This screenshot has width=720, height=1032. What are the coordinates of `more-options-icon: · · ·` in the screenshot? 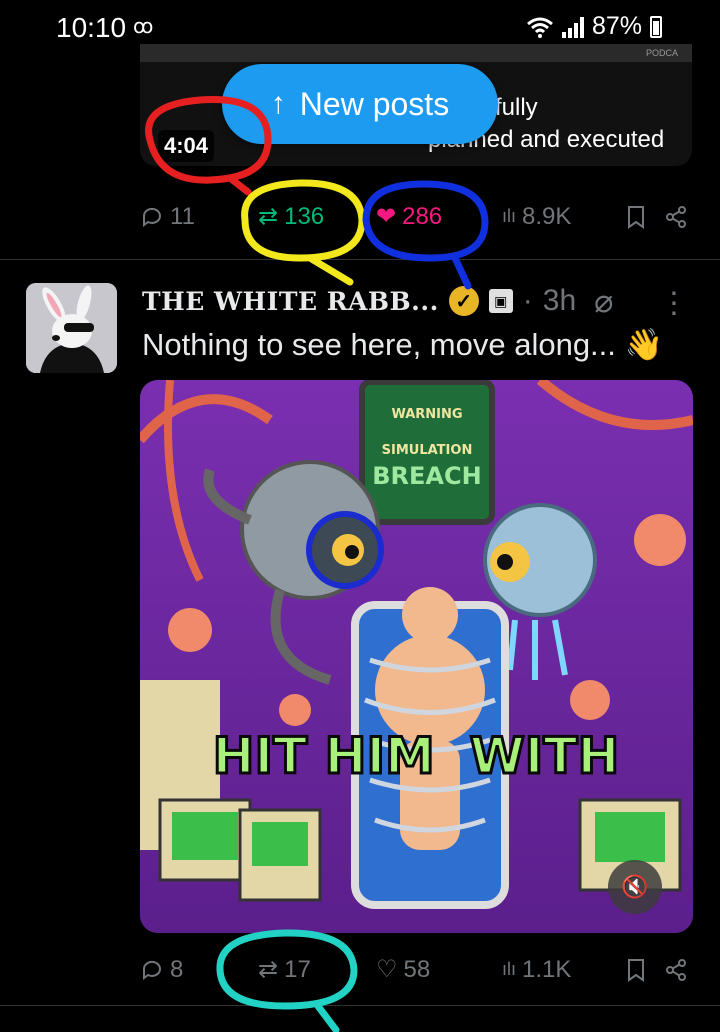 It's located at (674, 301).